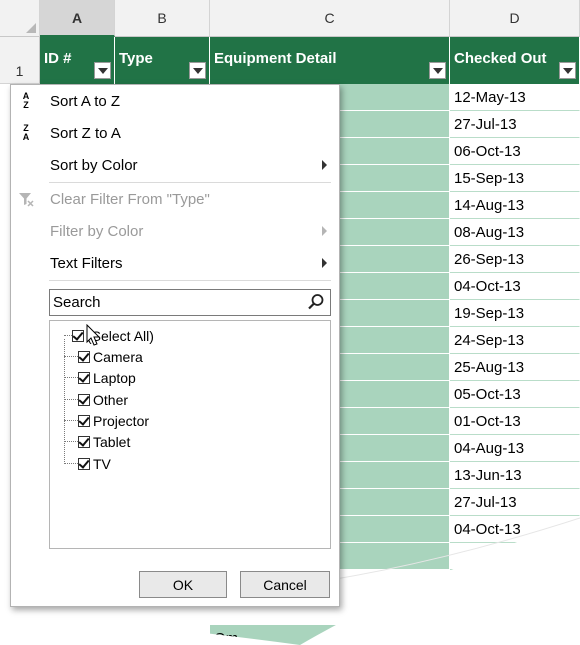 The height and width of the screenshot is (645, 580). I want to click on clear-filter-item: Clear Filter From "Type", so click(175, 199).